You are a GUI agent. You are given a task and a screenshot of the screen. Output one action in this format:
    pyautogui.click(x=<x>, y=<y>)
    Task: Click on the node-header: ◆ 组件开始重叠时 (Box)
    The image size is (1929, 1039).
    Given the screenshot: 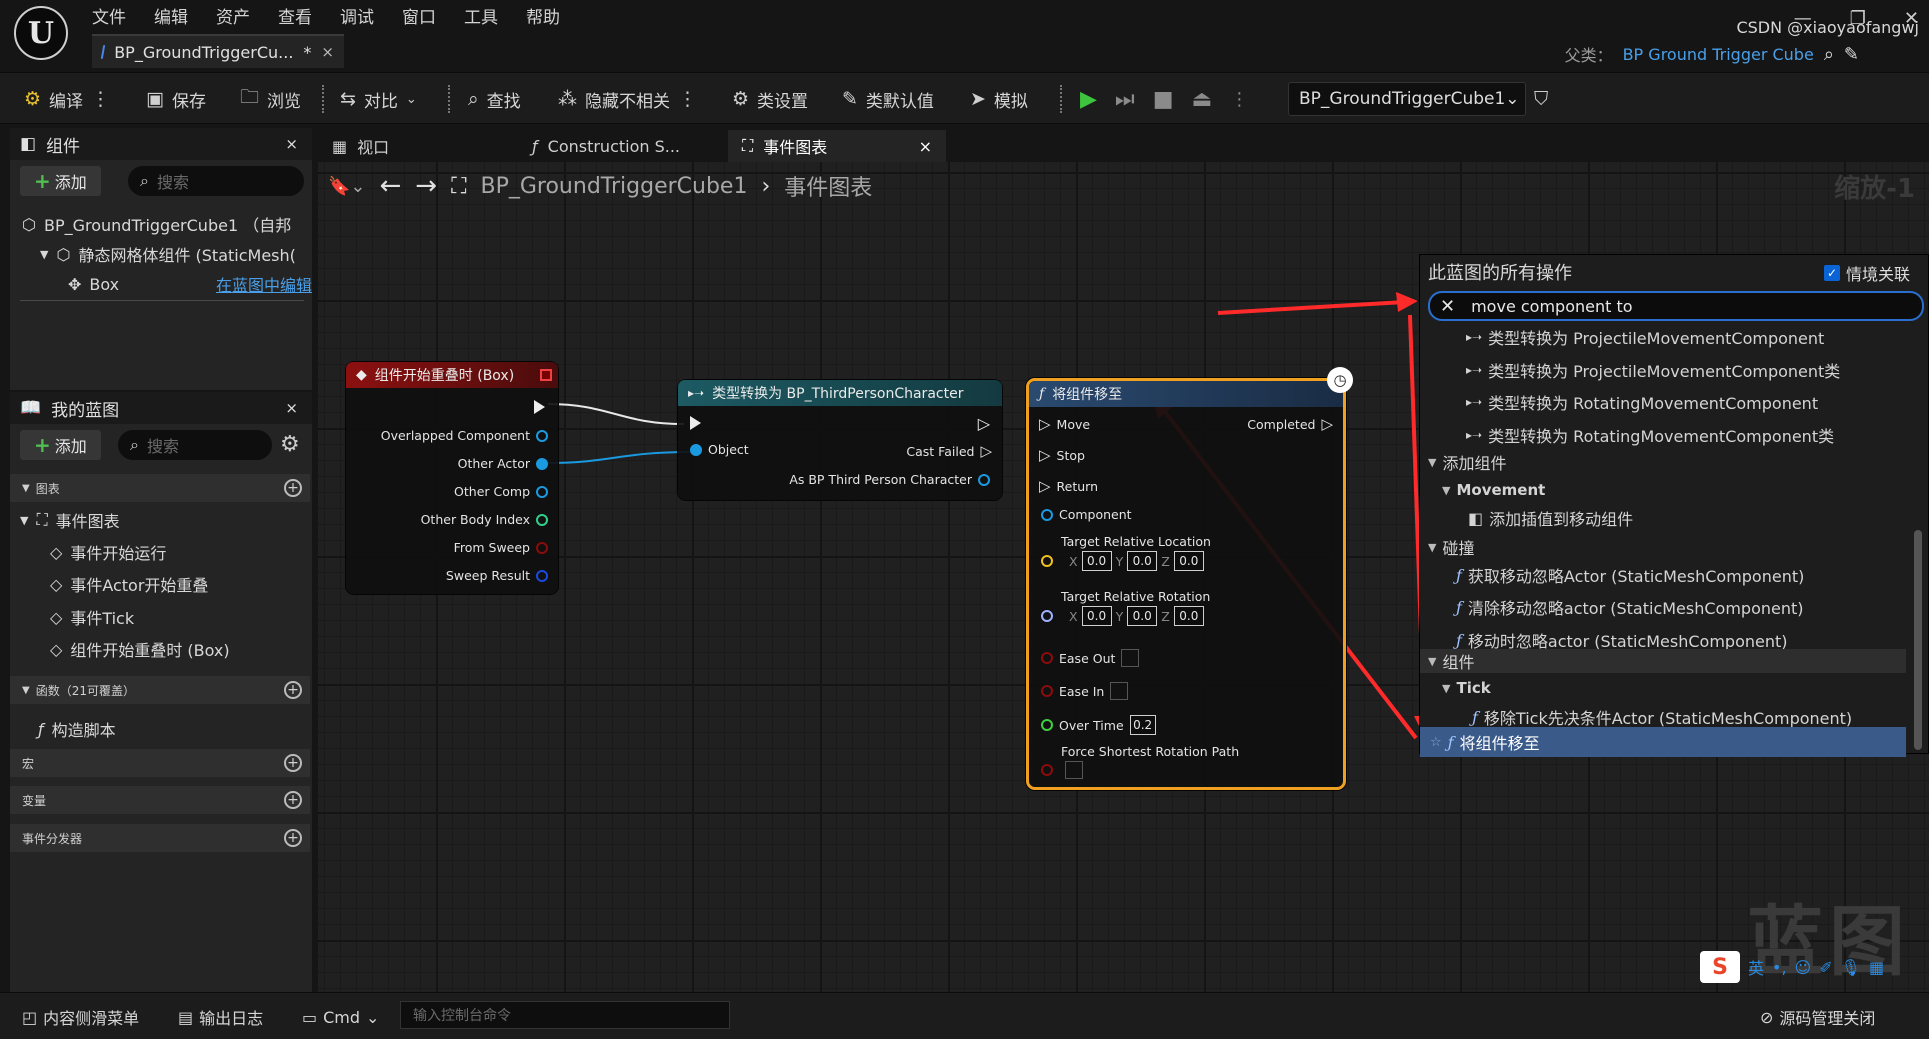 What is the action you would take?
    pyautogui.click(x=452, y=375)
    